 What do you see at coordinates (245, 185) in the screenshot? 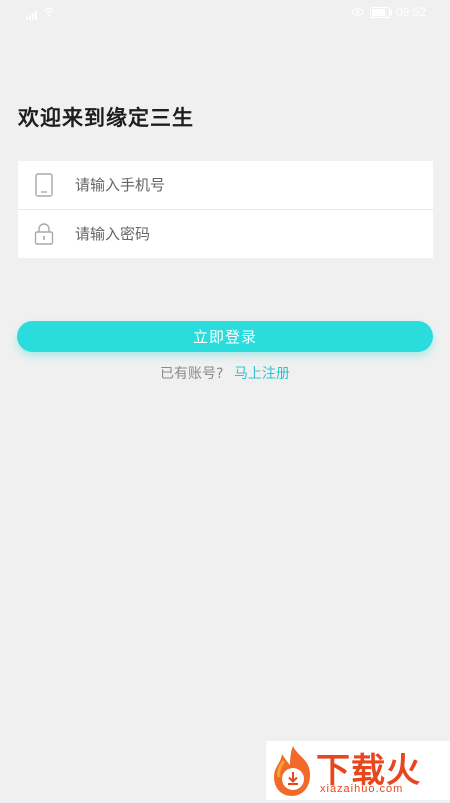
I see `phone-input` at bounding box center [245, 185].